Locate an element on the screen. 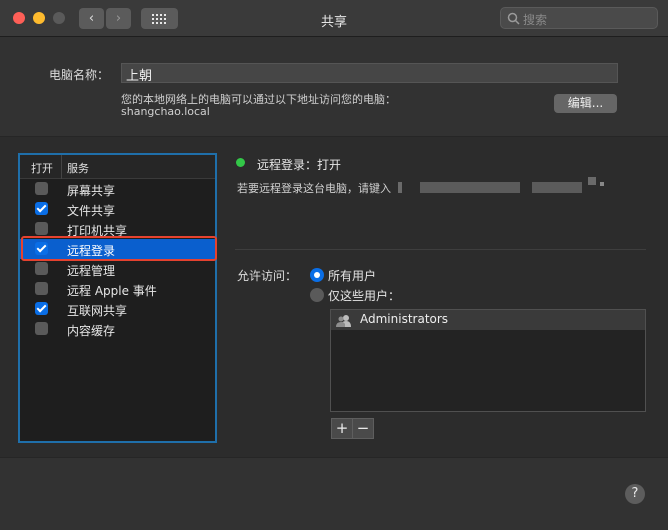  status-indicator-icon is located at coordinates (240, 162).